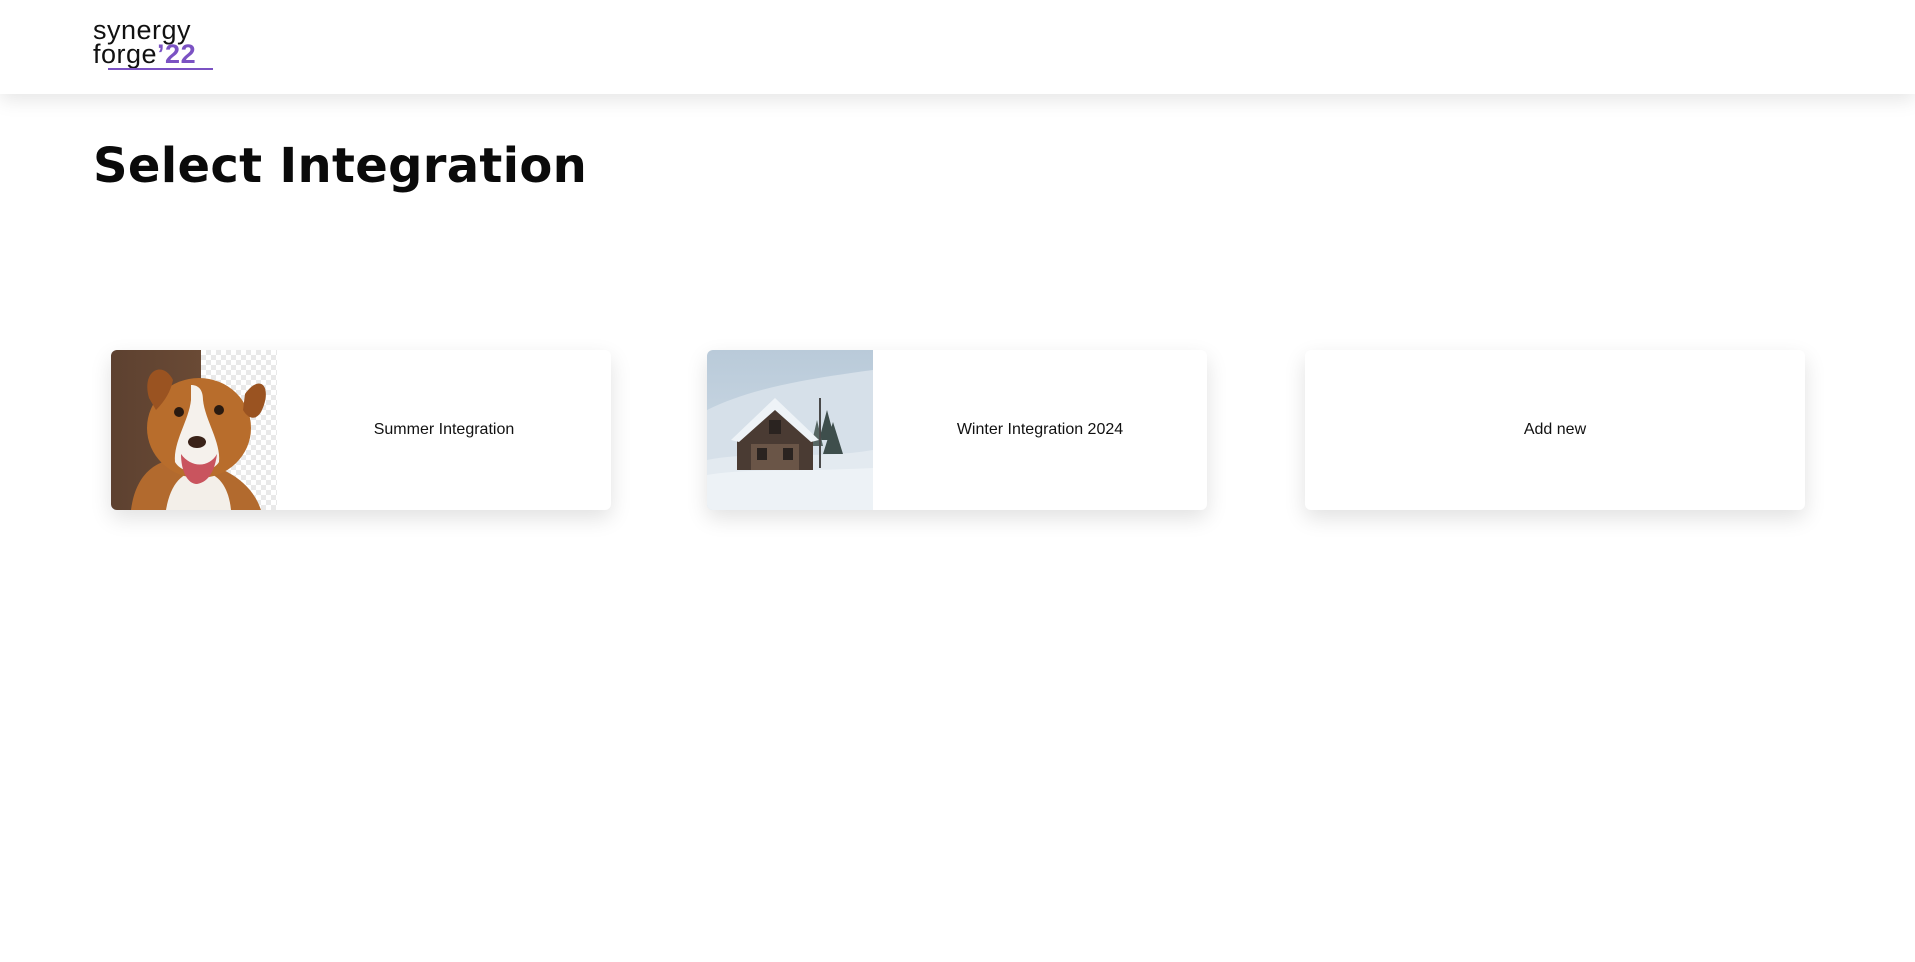 The width and height of the screenshot is (1915, 962). Describe the element at coordinates (444, 429) in the screenshot. I see `integration-card-label: Summer Integration` at that location.